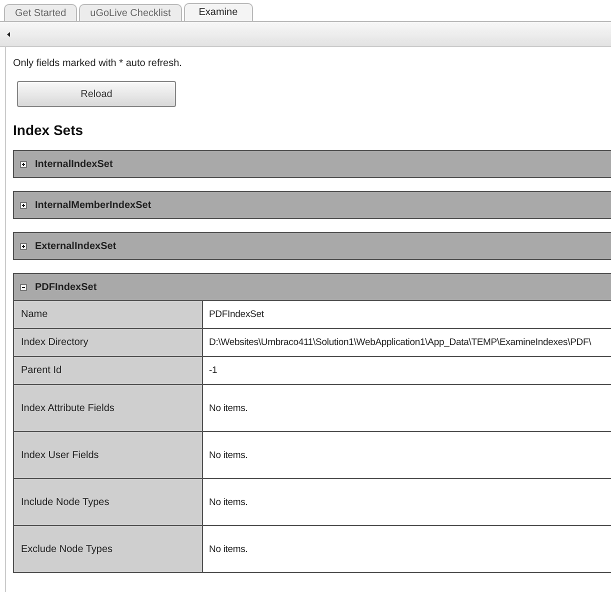 This screenshot has width=611, height=592. I want to click on index-set-header: ExternalIndexSet, so click(312, 246).